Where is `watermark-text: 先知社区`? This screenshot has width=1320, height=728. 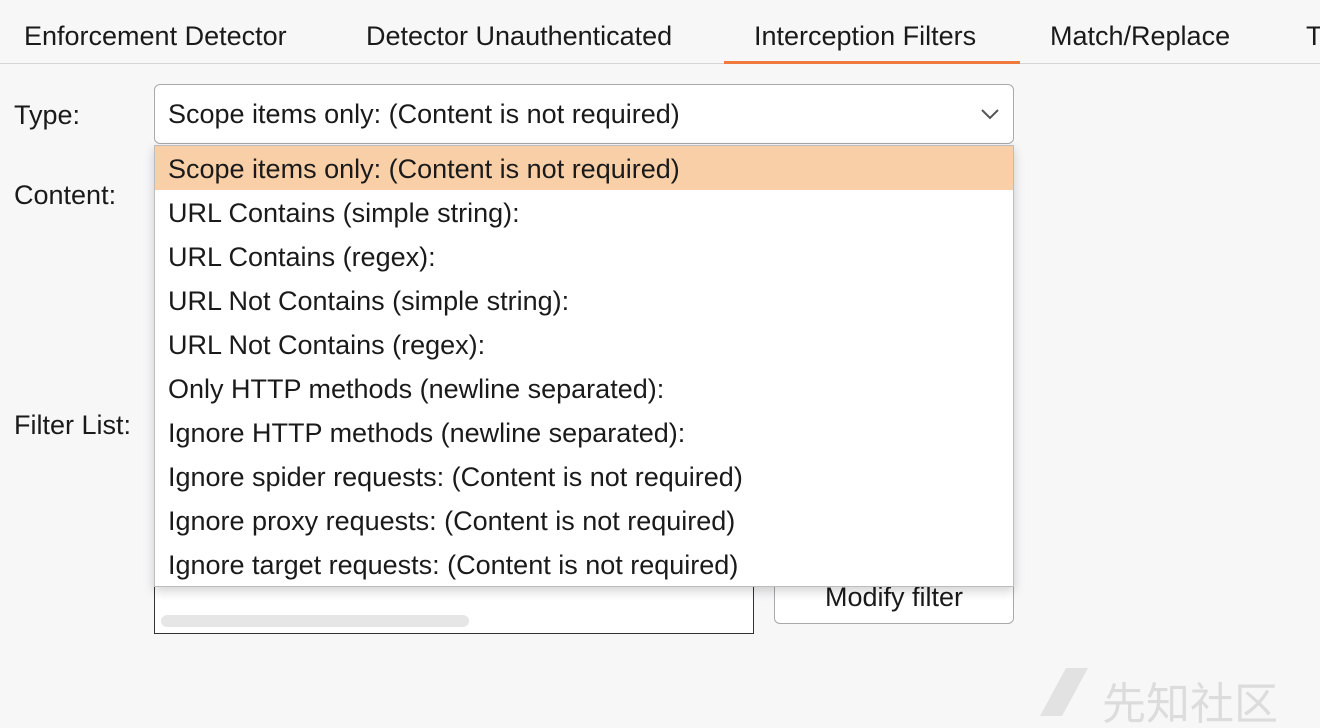
watermark-text: 先知社区 is located at coordinates (1190, 703).